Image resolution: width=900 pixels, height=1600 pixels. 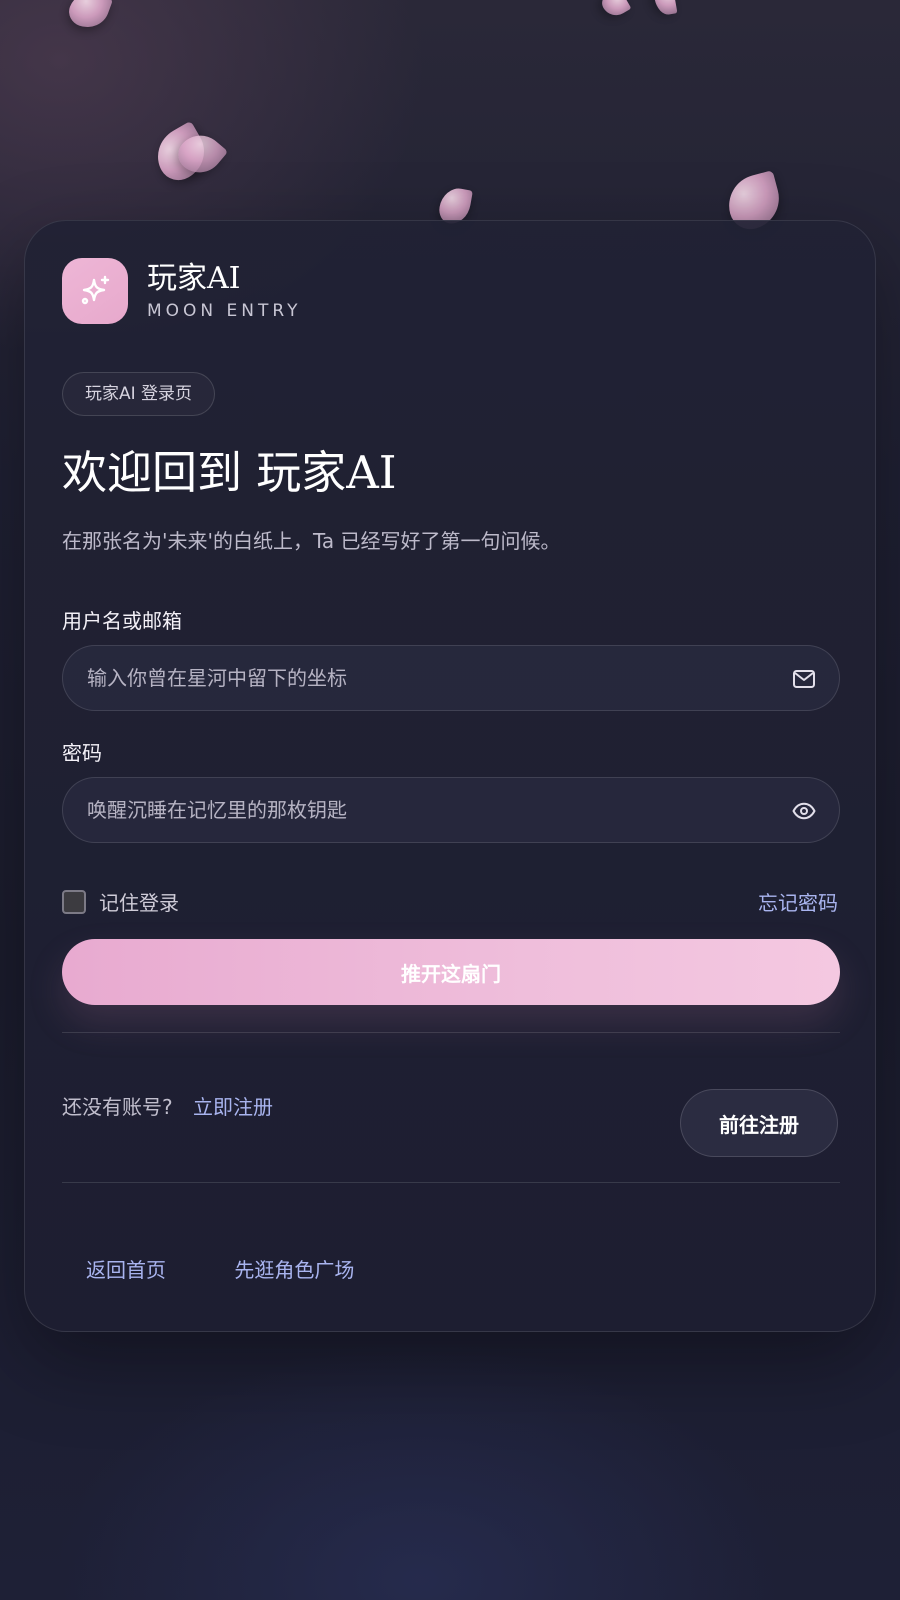 I want to click on remember-login: 记住登录, so click(x=120, y=901).